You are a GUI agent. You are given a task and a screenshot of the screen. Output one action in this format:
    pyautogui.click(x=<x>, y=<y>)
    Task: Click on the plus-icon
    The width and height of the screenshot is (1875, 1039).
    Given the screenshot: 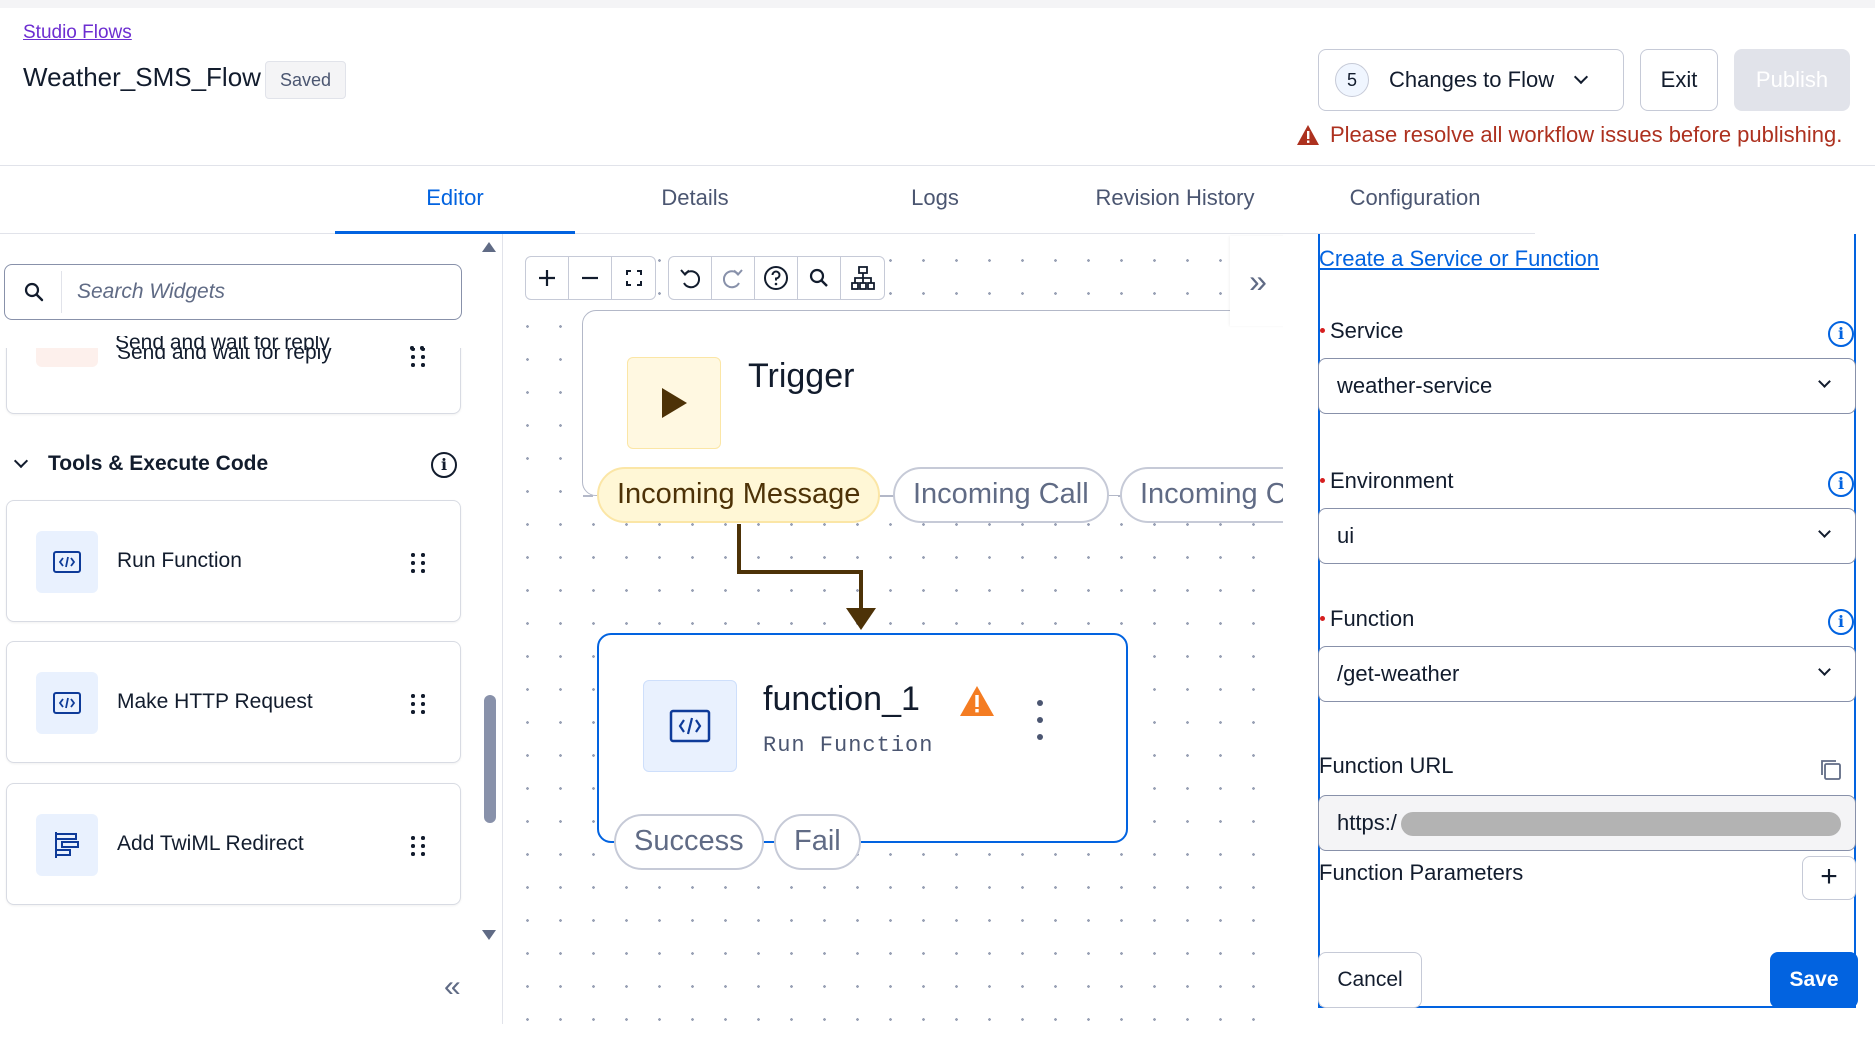 What is the action you would take?
    pyautogui.click(x=547, y=278)
    